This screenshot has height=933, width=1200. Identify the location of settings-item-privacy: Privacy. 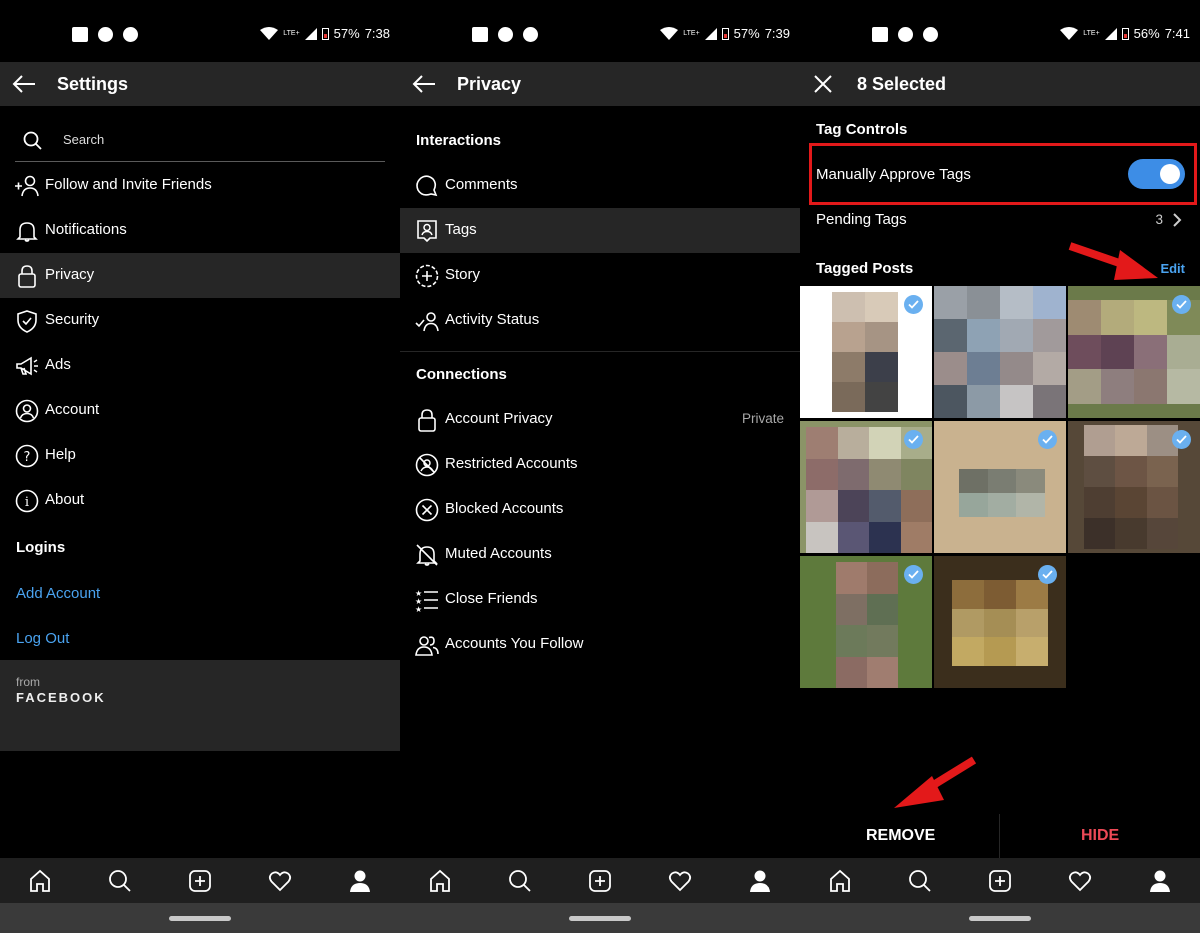
(200, 275).